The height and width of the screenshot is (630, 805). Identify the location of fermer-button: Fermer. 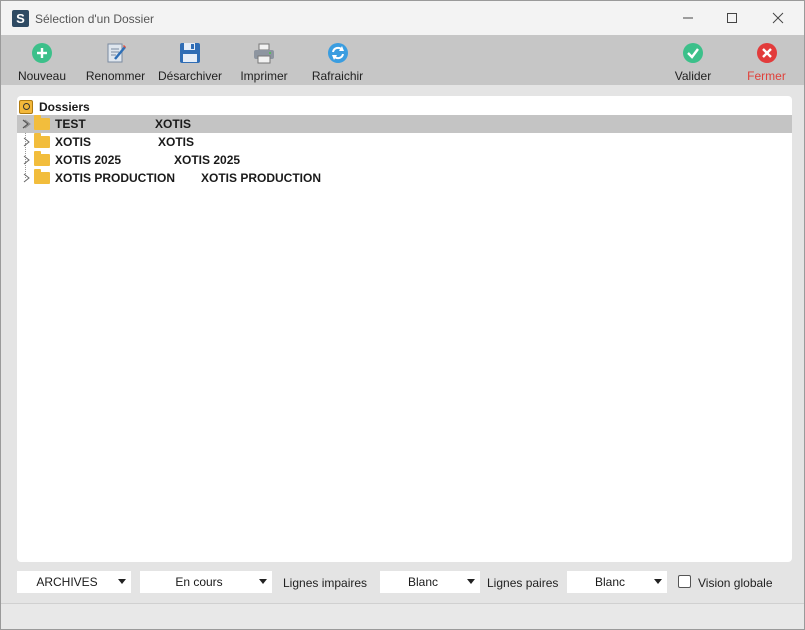
(766, 60).